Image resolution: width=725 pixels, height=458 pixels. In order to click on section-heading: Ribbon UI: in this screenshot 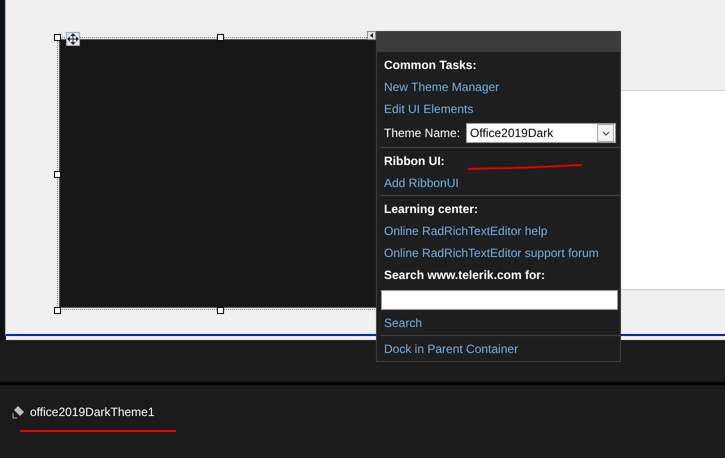, I will do `click(414, 161)`.